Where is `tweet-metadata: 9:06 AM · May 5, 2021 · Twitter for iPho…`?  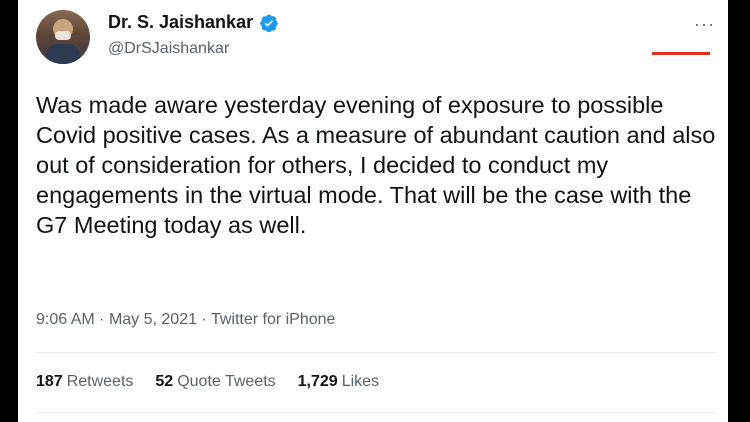
tweet-metadata: 9:06 AM · May 5, 2021 · Twitter for iPho… is located at coordinates (185, 320).